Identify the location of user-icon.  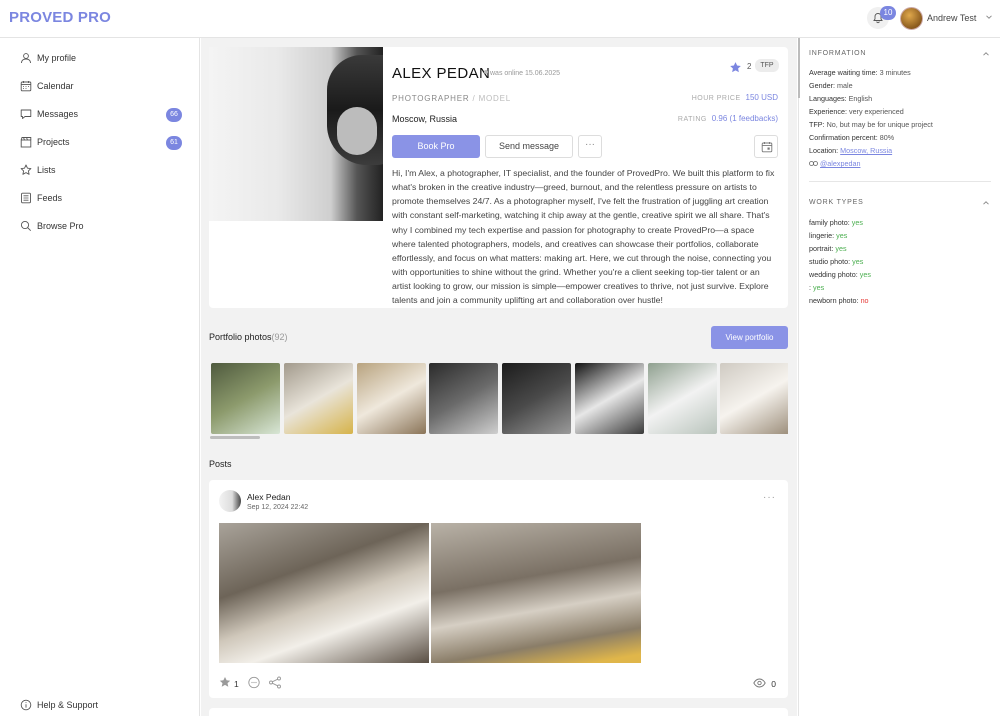
(26, 58).